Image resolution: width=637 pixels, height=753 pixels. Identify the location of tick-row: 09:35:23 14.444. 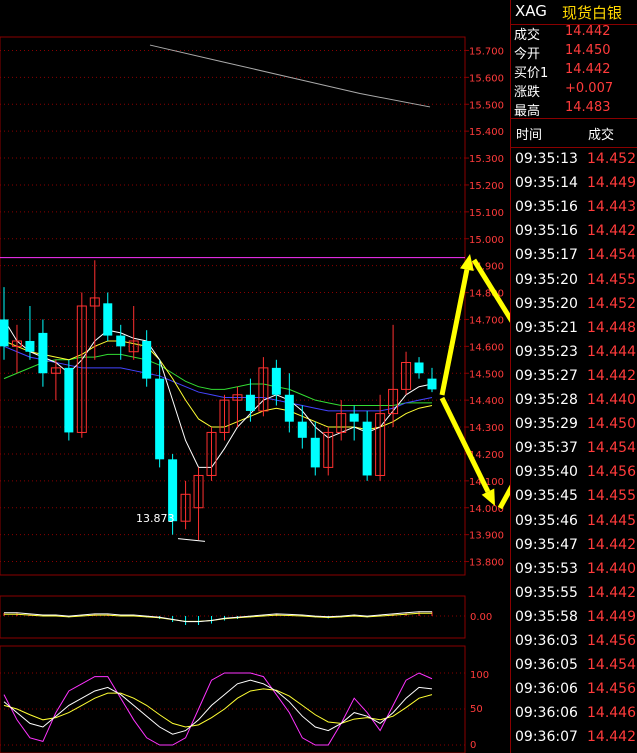
(574, 353).